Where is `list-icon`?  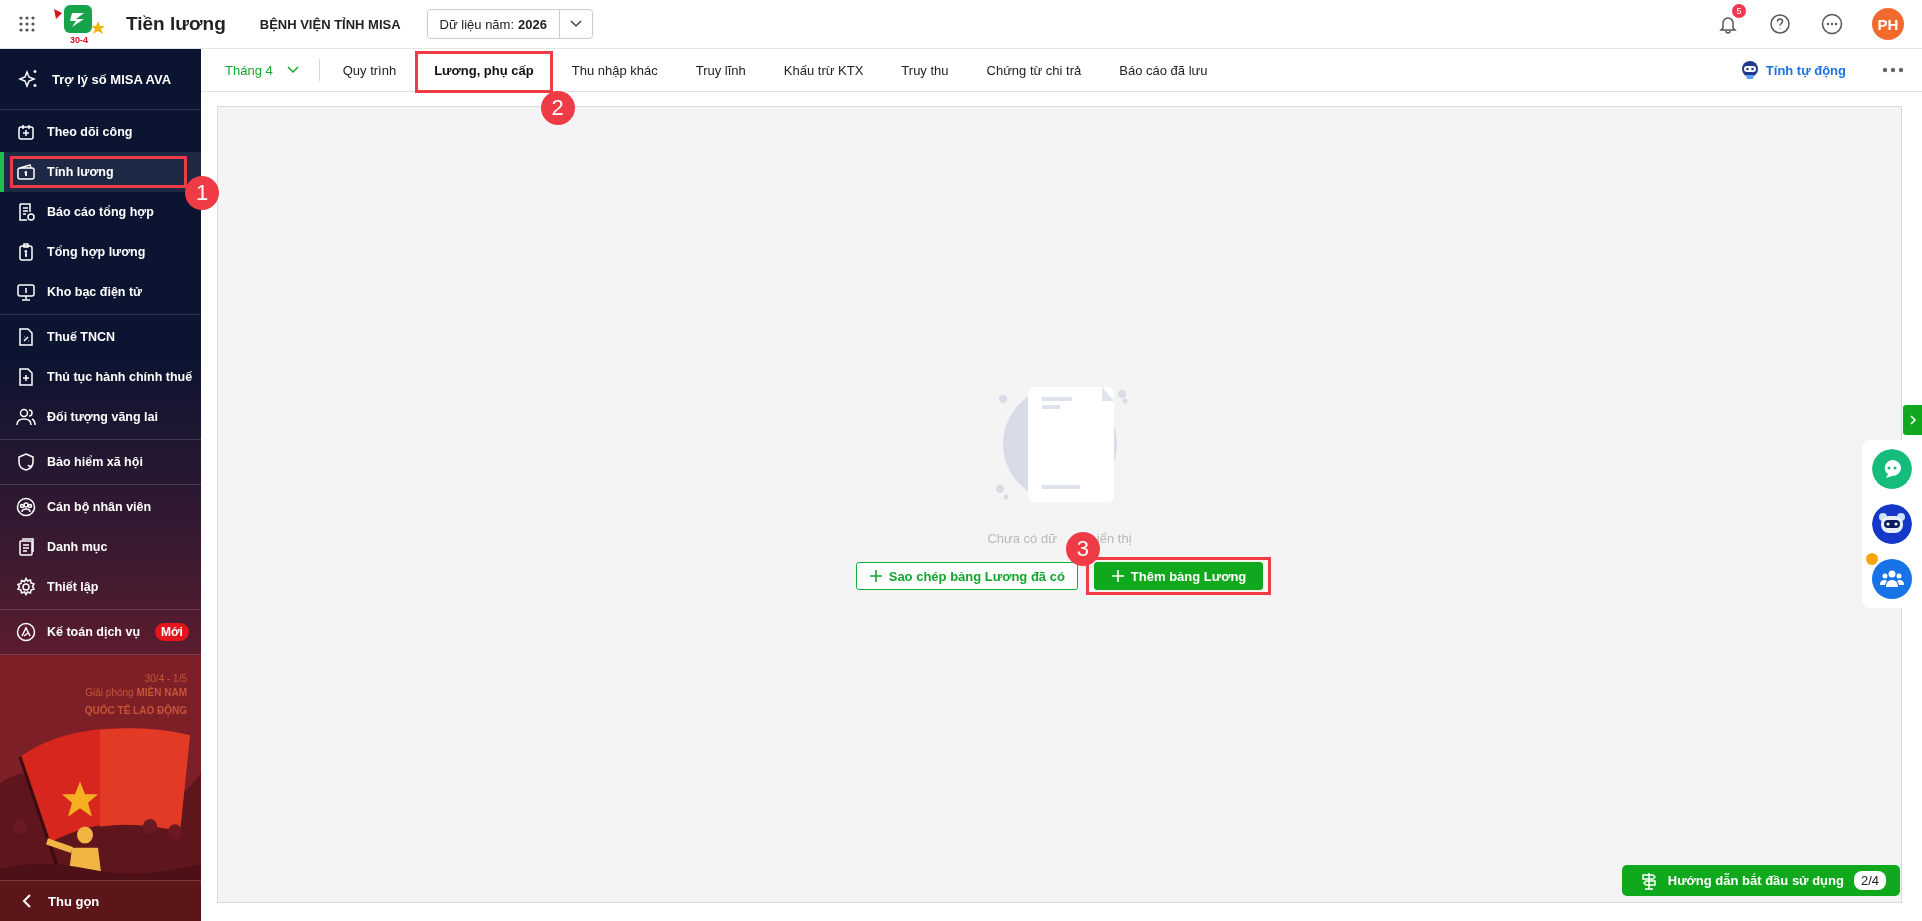
list-icon is located at coordinates (26, 547).